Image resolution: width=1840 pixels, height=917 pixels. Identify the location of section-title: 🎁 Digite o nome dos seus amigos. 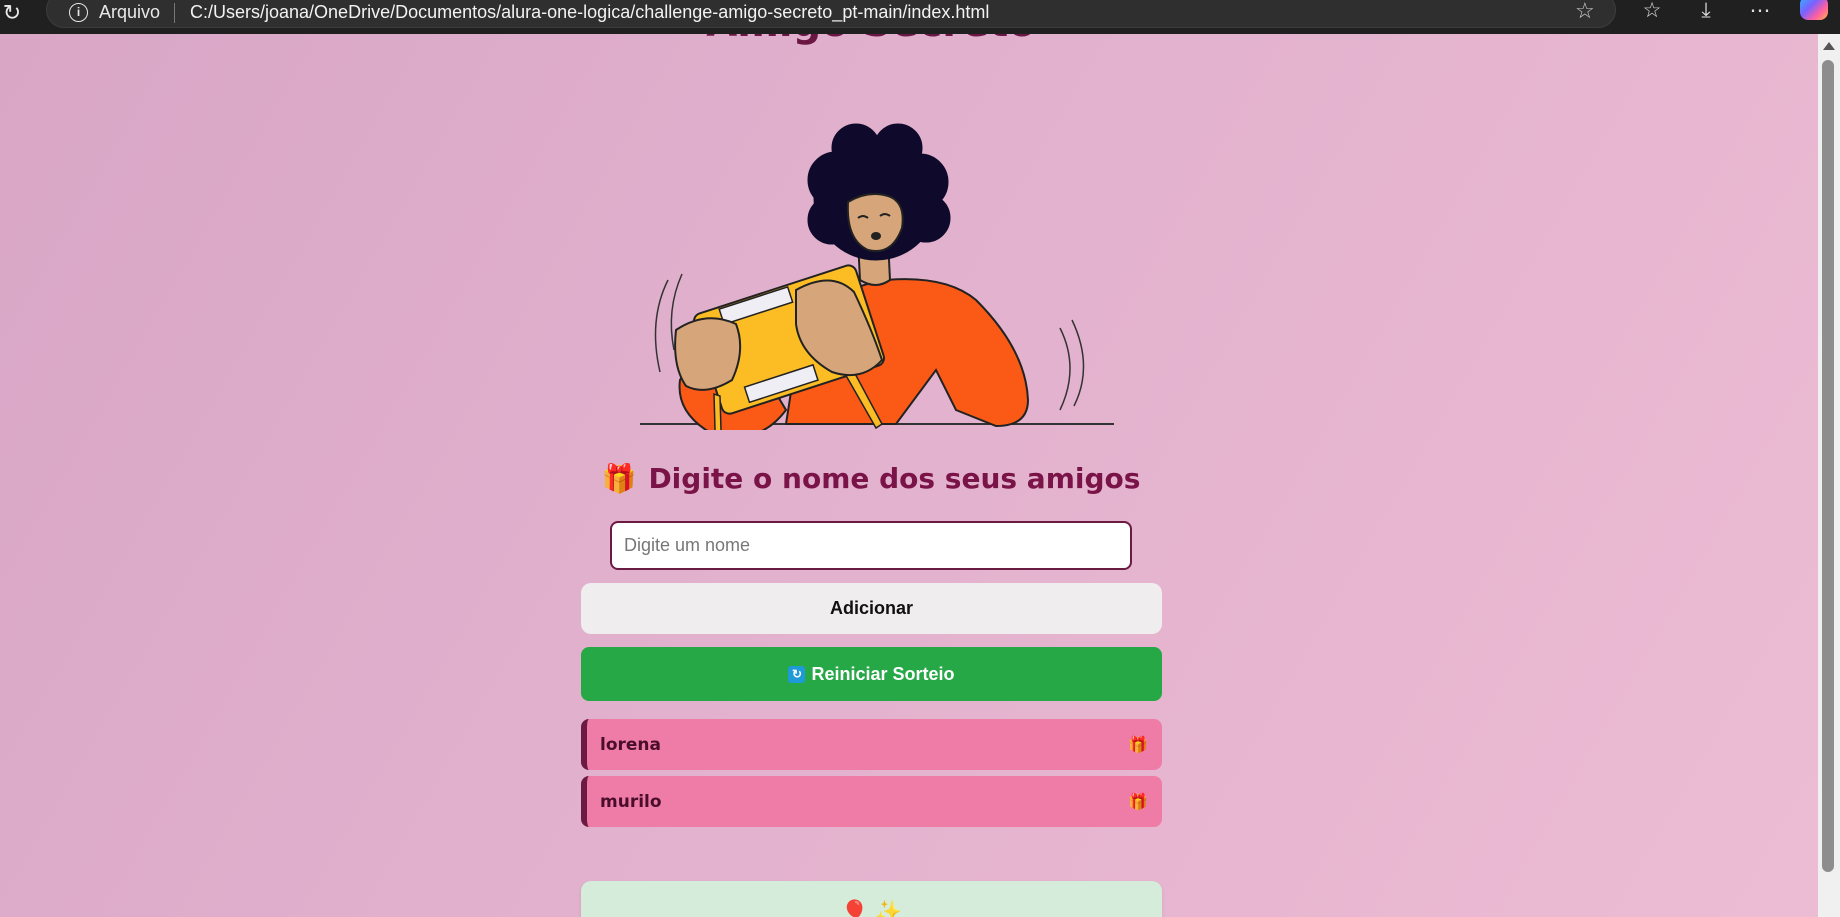
(871, 478).